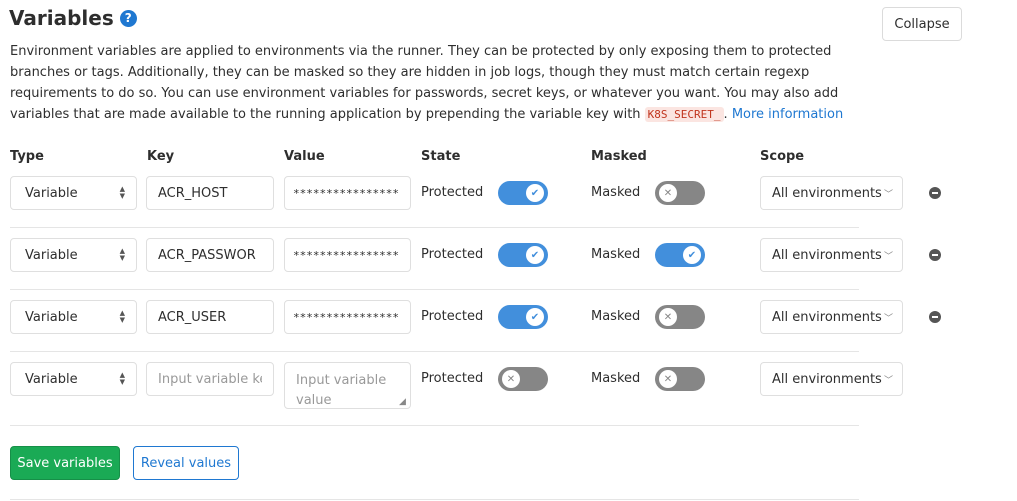  What do you see at coordinates (782, 156) in the screenshot?
I see `column-header-scope: Scope` at bounding box center [782, 156].